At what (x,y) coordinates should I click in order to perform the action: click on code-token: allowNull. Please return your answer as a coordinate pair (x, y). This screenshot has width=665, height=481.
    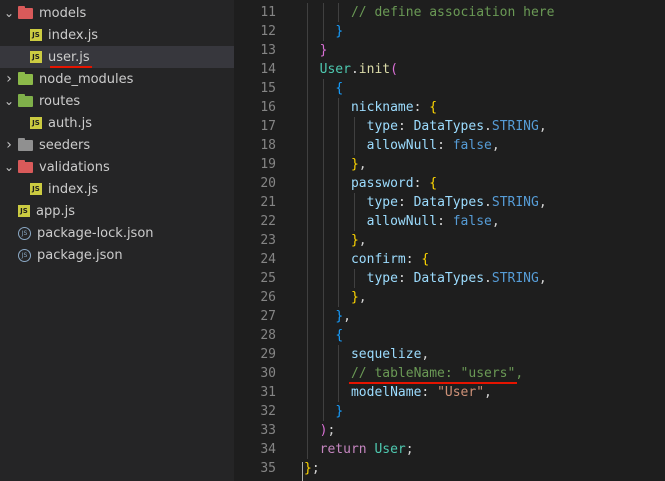
    Looking at the image, I should click on (402, 221).